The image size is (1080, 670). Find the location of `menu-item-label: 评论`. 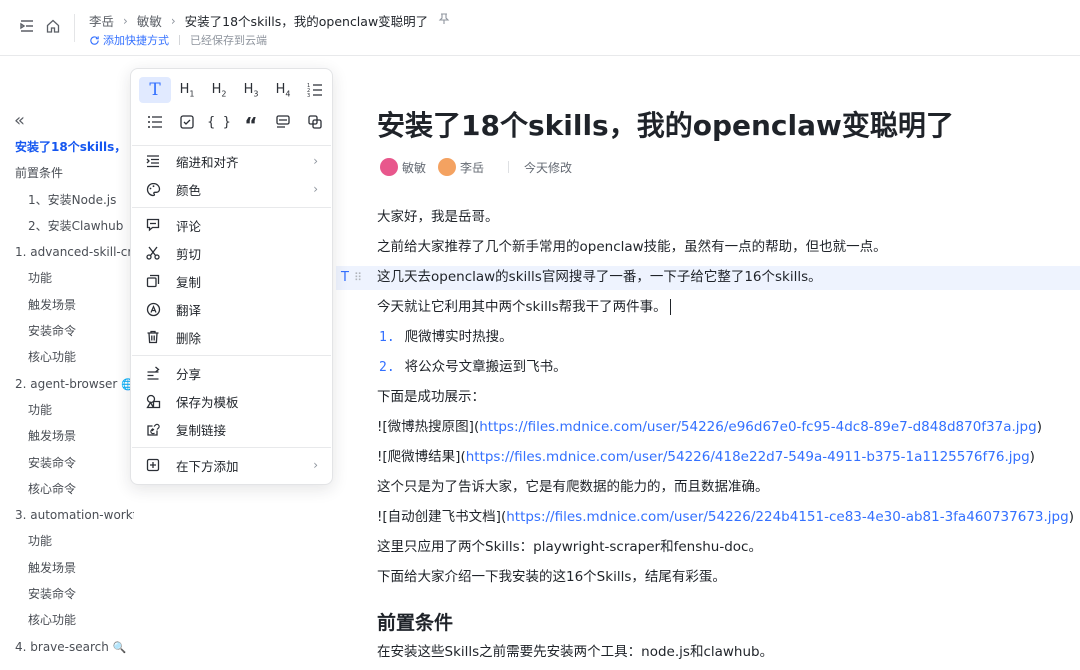

menu-item-label: 评论 is located at coordinates (189, 226).